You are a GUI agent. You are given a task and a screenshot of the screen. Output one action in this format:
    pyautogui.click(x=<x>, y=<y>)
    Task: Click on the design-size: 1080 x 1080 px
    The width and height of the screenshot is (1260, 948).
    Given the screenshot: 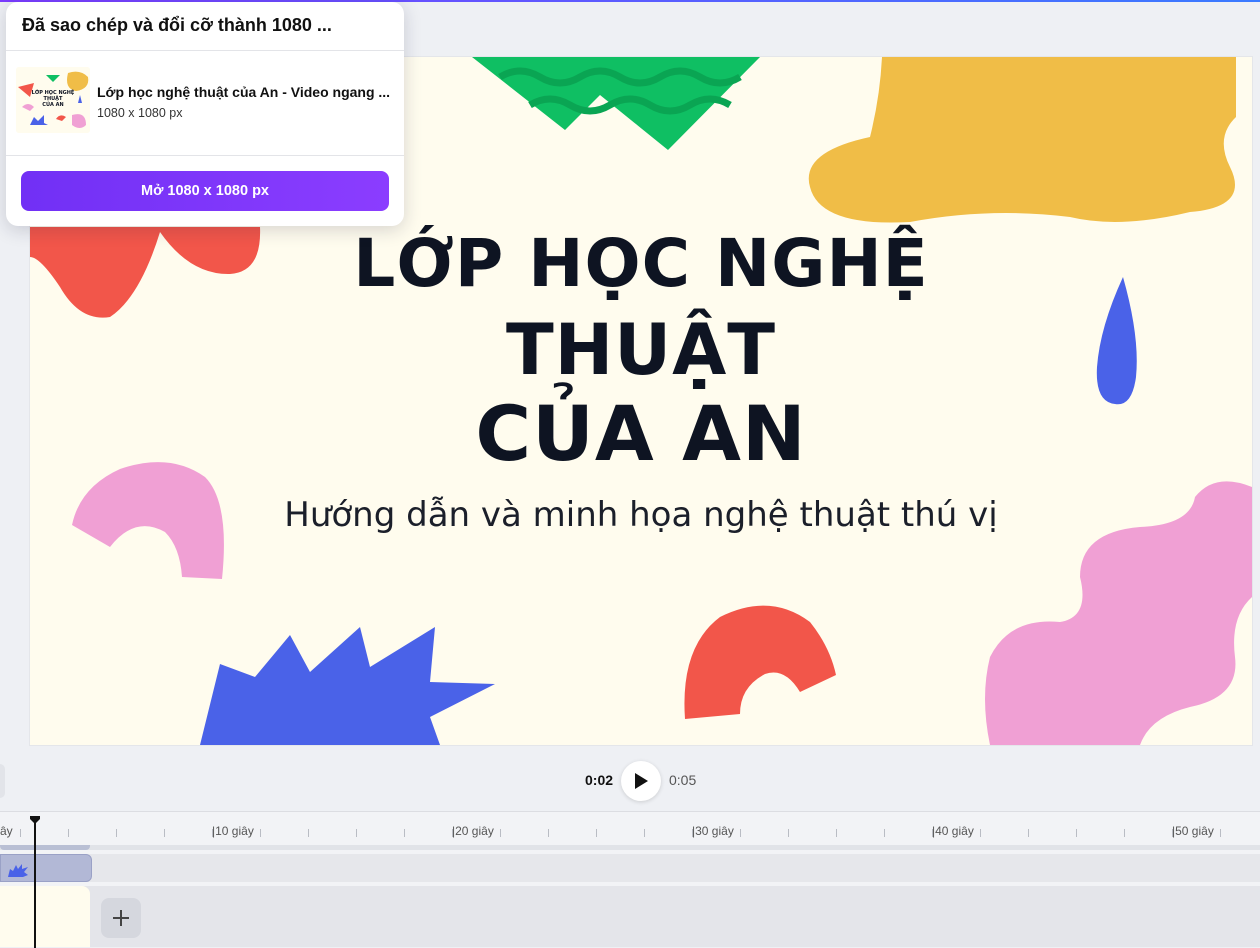 What is the action you would take?
    pyautogui.click(x=140, y=113)
    